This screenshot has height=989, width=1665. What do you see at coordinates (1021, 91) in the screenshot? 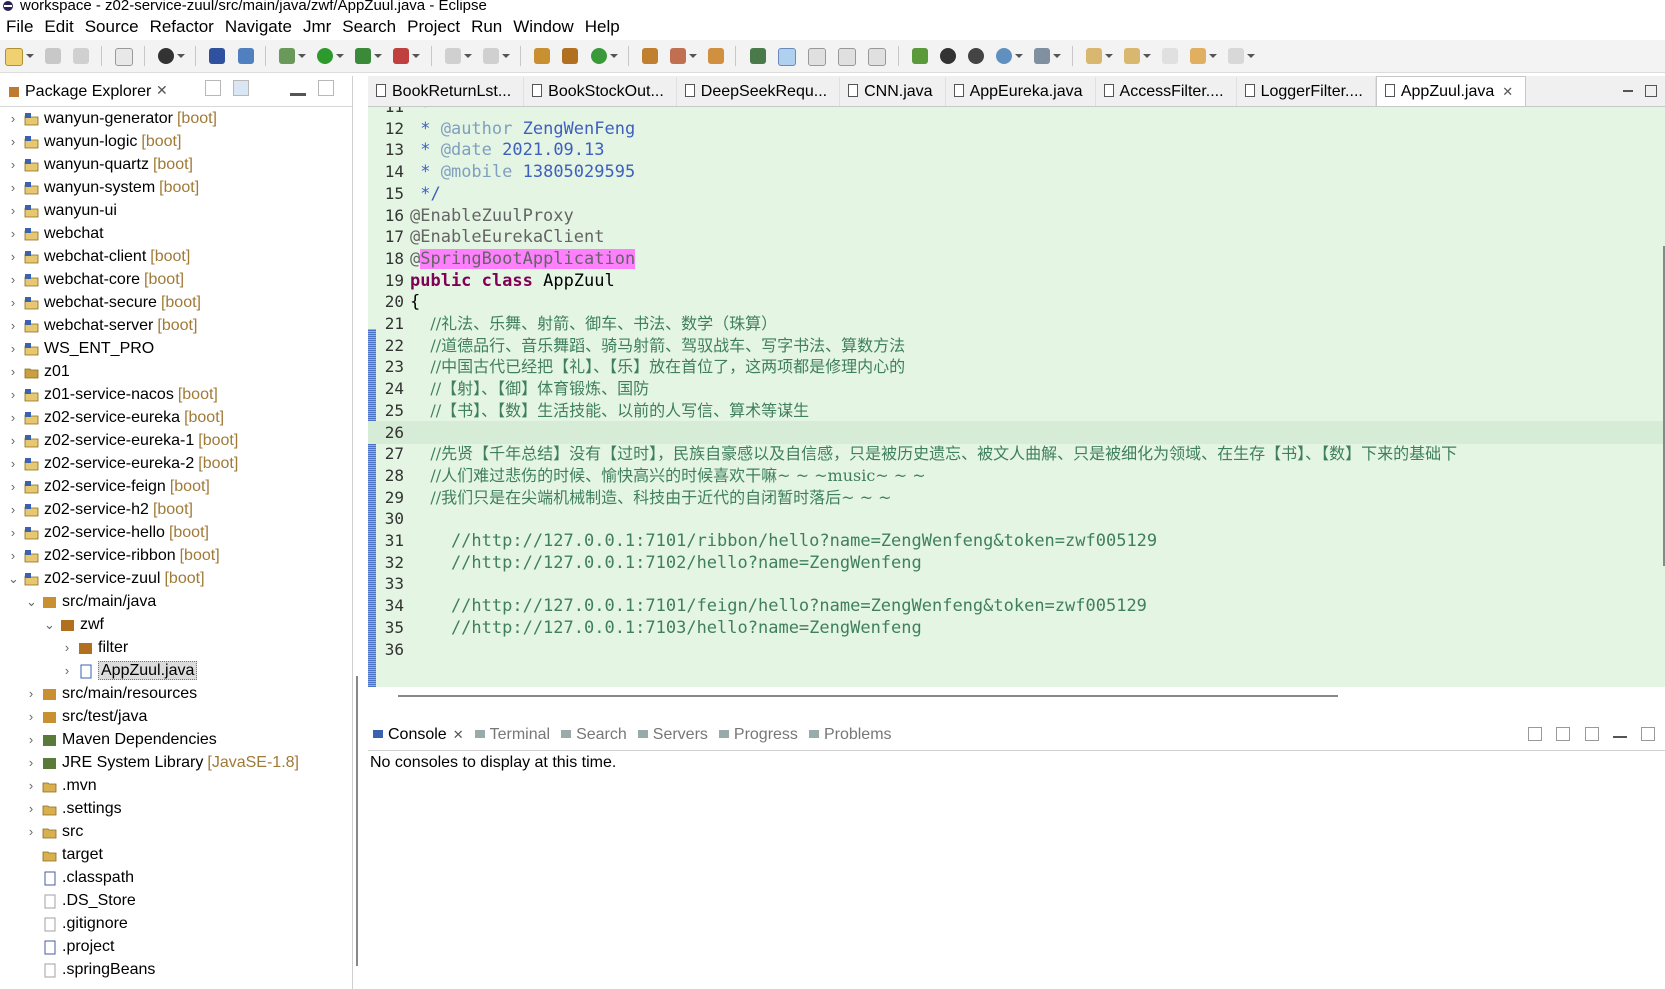
I see `editor-tab: AppEureka.java` at bounding box center [1021, 91].